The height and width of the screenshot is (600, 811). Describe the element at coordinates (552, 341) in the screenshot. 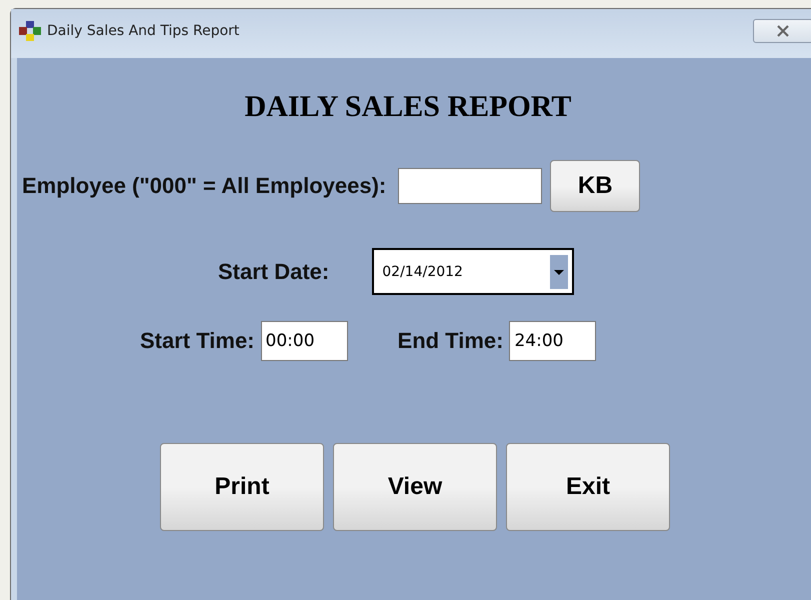

I see `end-time-field: 24:00` at that location.